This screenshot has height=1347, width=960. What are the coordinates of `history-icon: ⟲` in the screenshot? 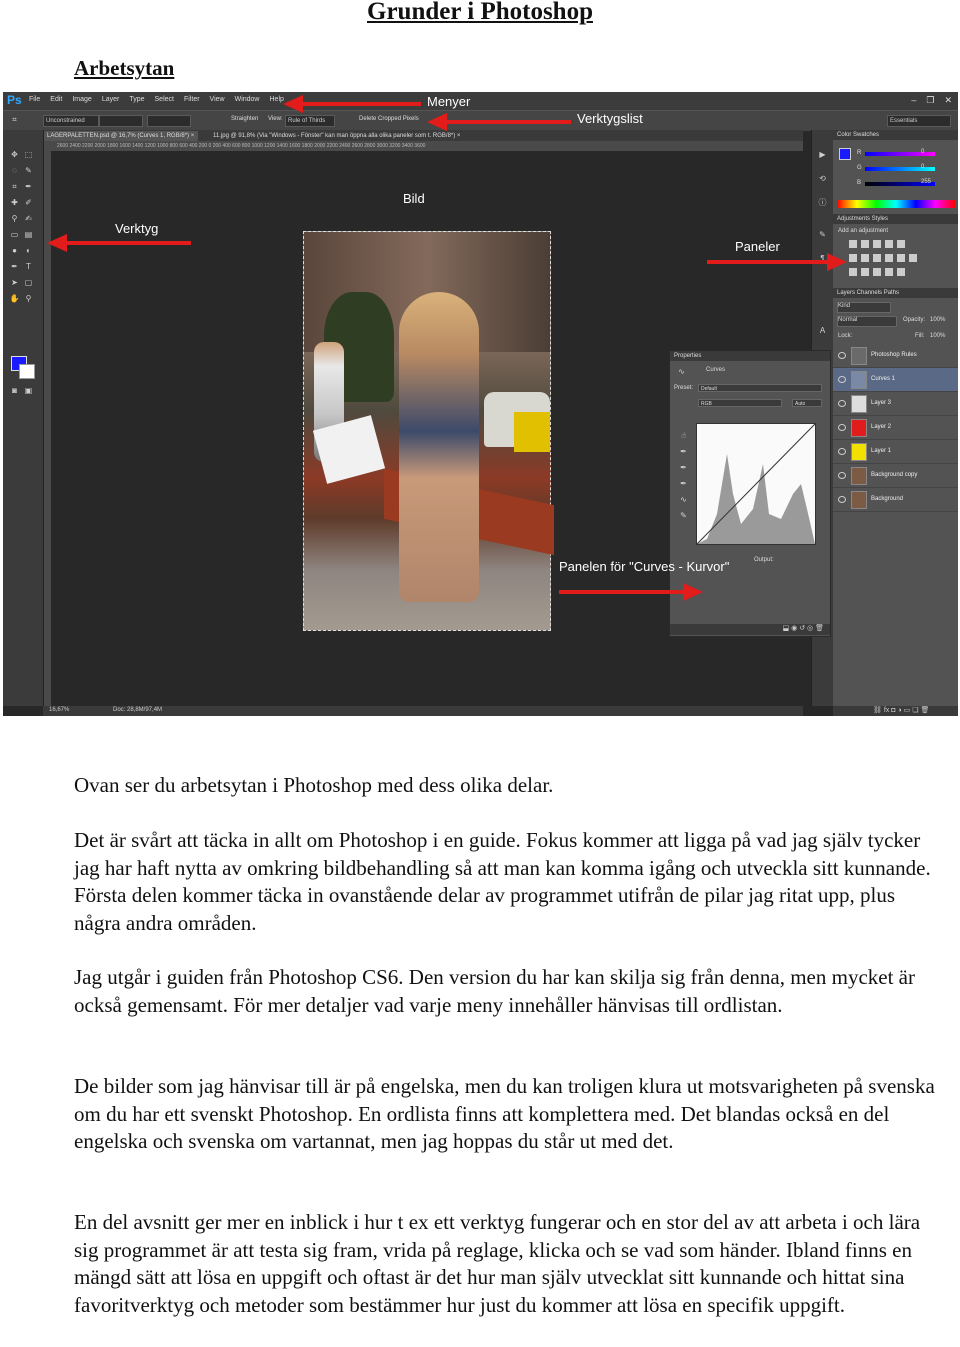 It's located at (822, 179).